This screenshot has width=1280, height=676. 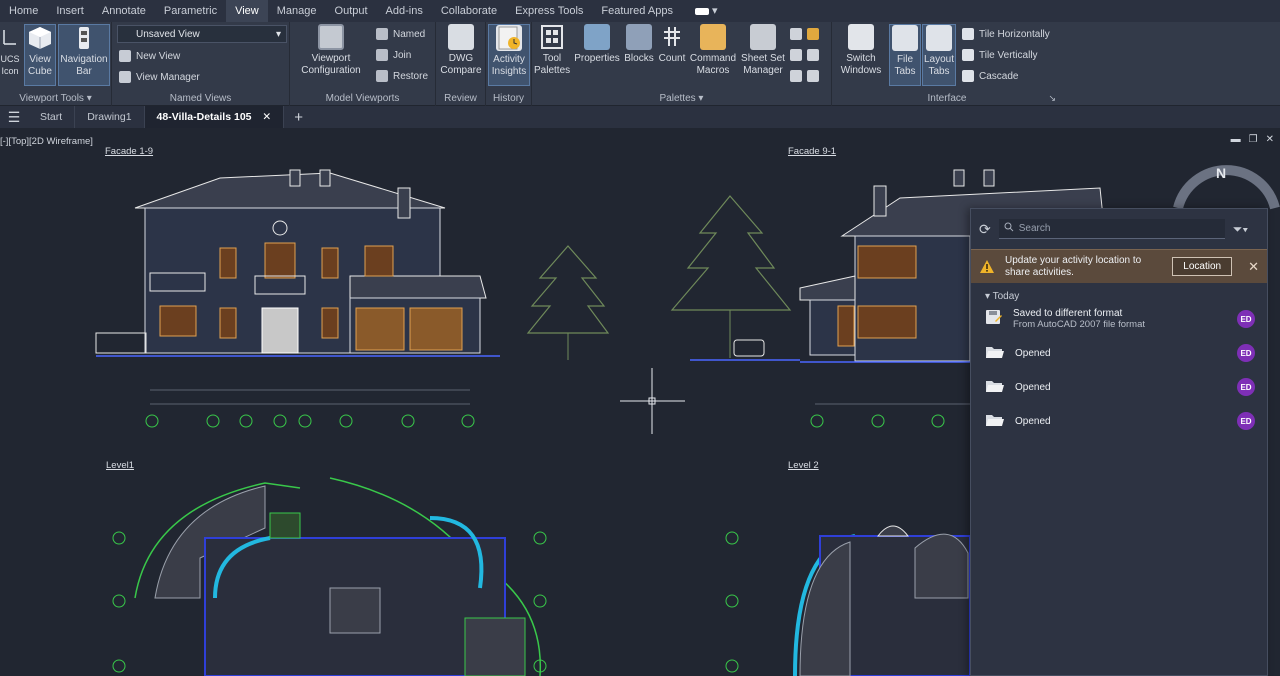 I want to click on file-tab-villa: 48-Villa-Details 105 ✕, so click(x=214, y=117).